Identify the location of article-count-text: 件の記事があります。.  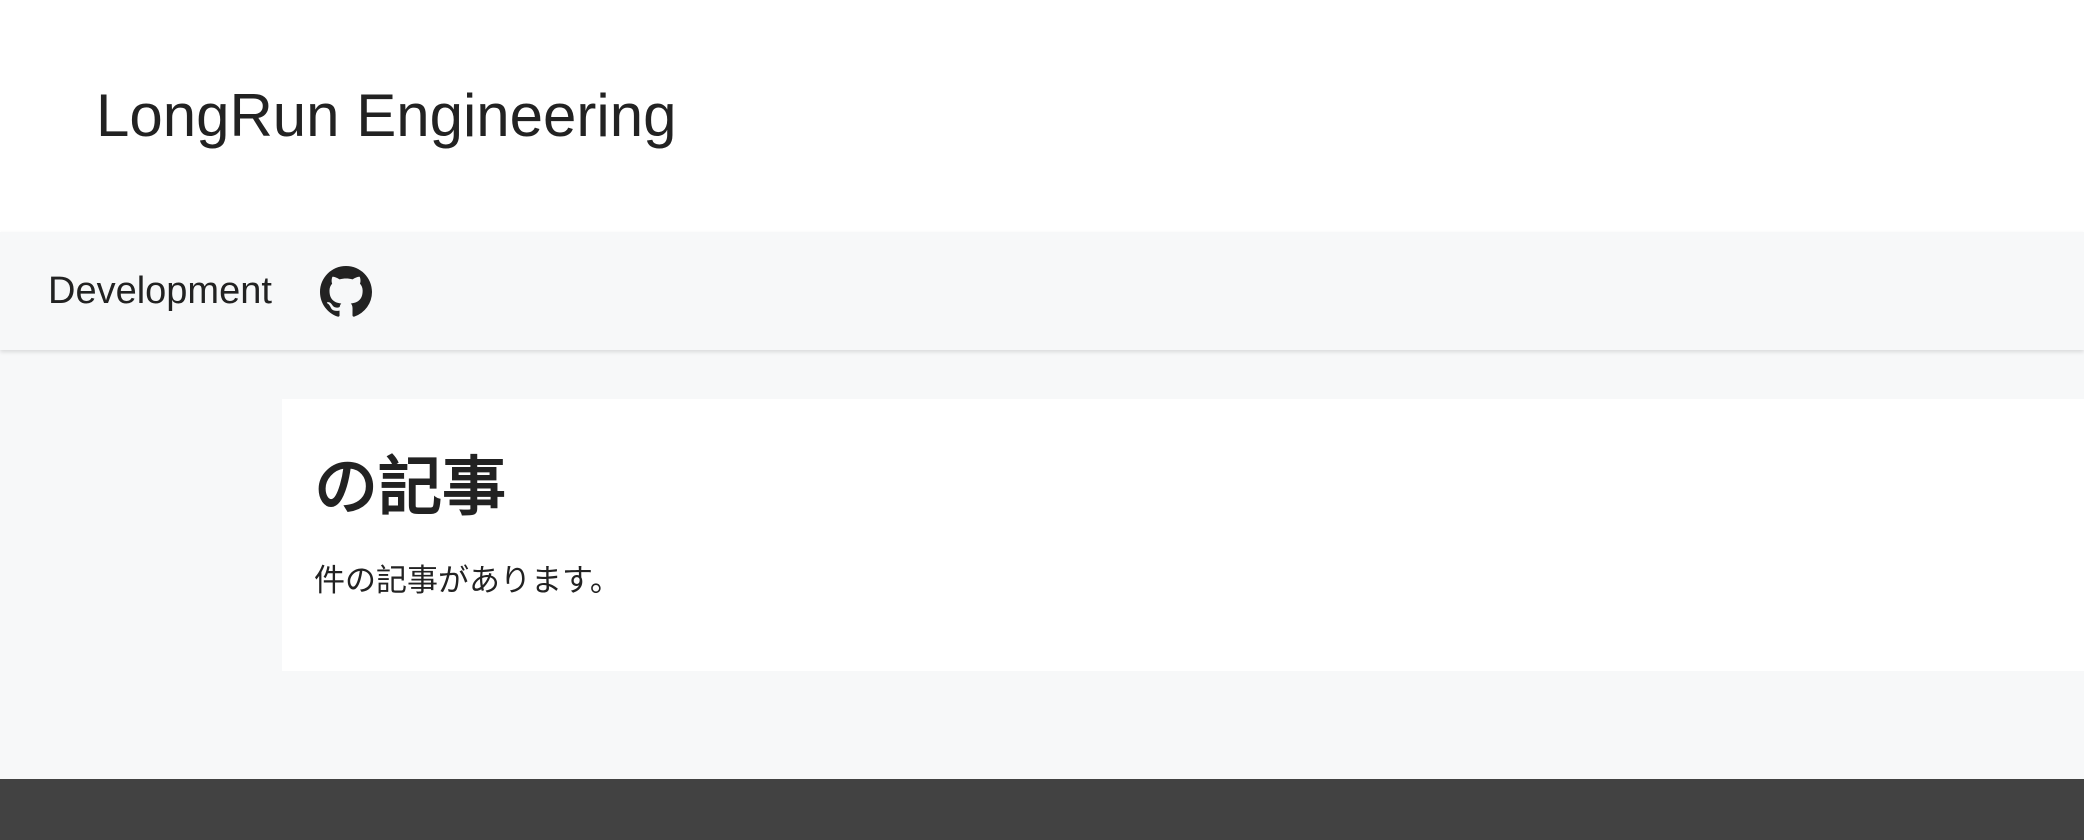
(467, 580).